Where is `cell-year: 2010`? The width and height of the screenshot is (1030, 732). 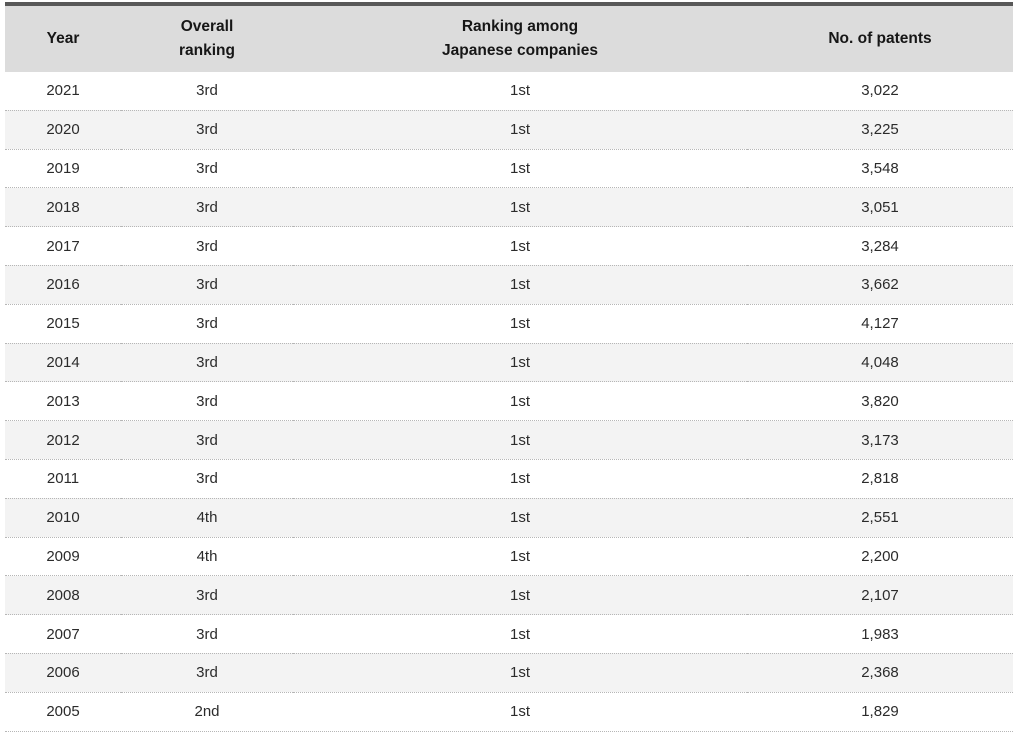
cell-year: 2010 is located at coordinates (63, 517).